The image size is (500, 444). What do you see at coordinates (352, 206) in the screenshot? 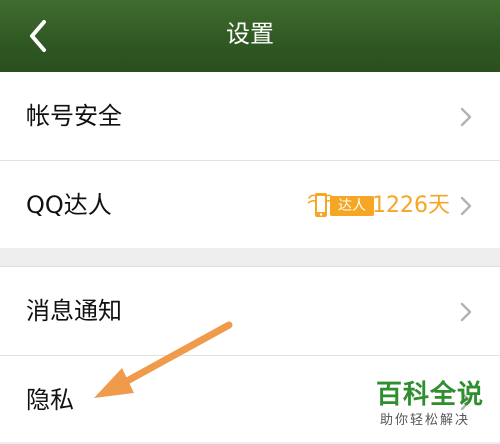
I see `expert-badge-label: 达人` at bounding box center [352, 206].